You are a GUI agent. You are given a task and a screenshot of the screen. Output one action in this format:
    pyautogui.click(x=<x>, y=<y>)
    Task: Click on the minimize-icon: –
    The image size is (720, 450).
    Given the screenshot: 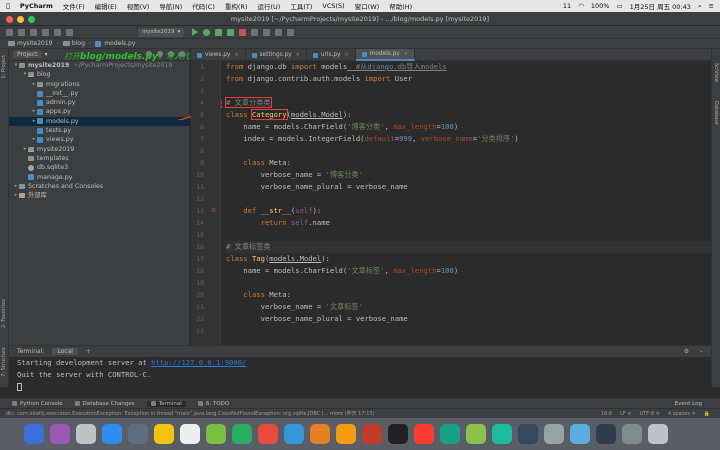 What is the action you would take?
    pyautogui.click(x=701, y=351)
    